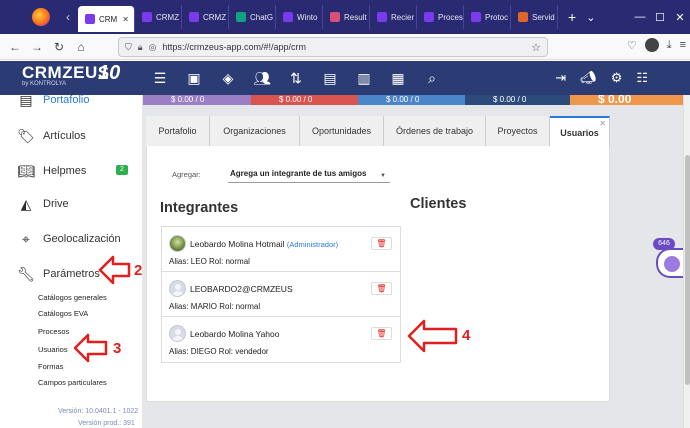 The width and height of the screenshot is (690, 428). I want to click on browser-tab-label: Recier, so click(403, 17).